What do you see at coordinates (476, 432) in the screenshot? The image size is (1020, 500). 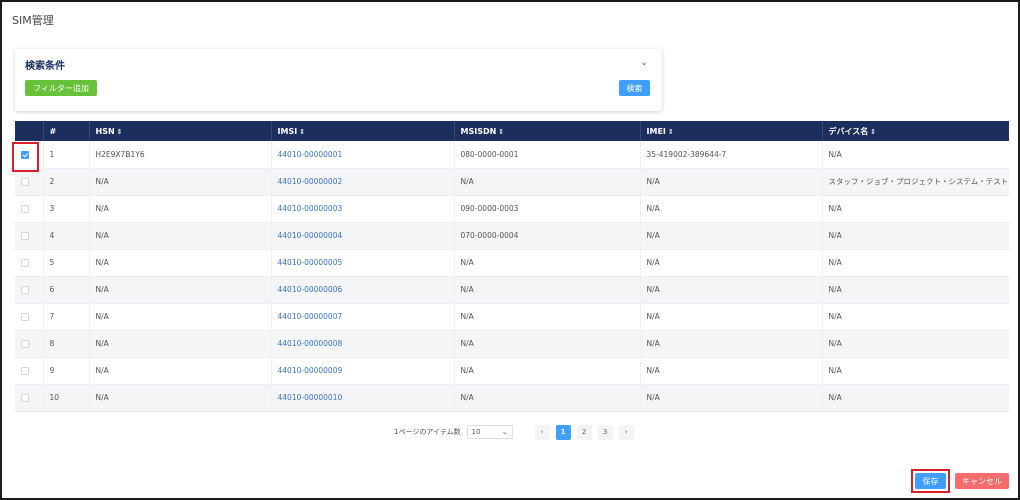 I see `per-page-value: 10` at bounding box center [476, 432].